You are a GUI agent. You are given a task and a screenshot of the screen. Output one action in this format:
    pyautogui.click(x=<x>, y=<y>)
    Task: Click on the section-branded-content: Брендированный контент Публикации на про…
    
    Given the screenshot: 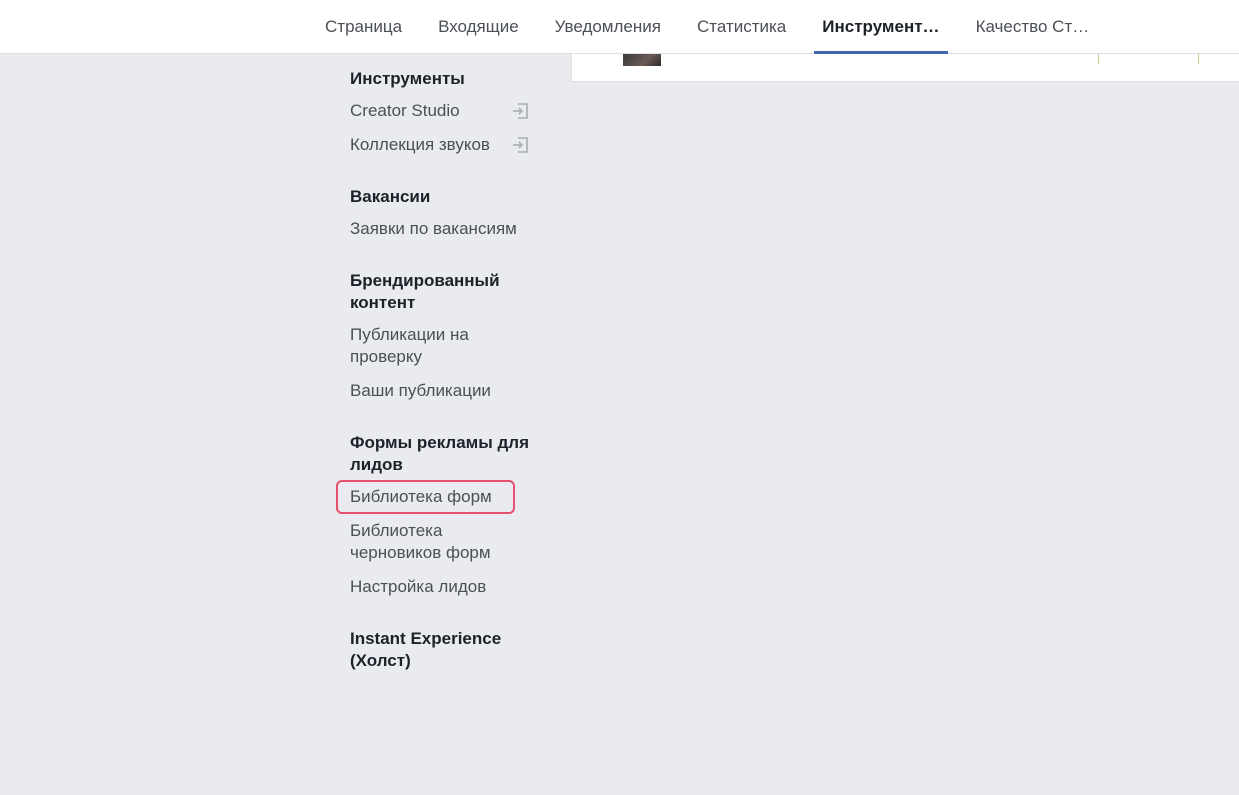 What is the action you would take?
    pyautogui.click(x=450, y=335)
    